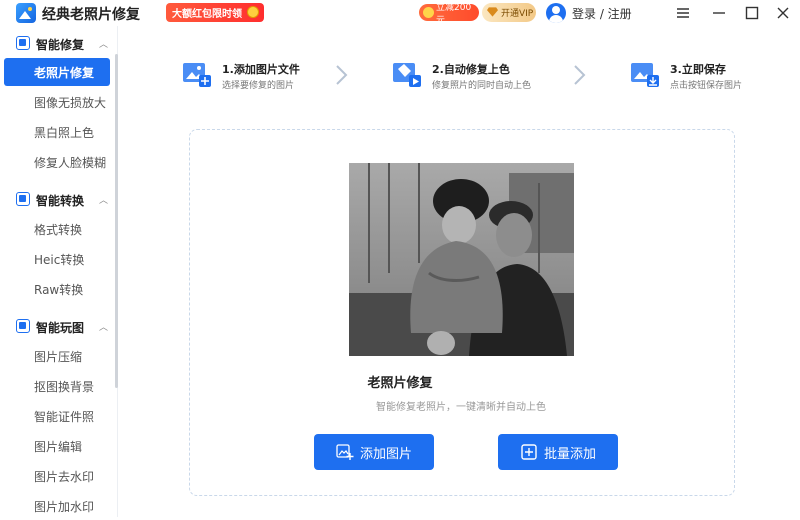  What do you see at coordinates (261, 69) in the screenshot?
I see `step-title: 1.添加图片文件` at bounding box center [261, 69].